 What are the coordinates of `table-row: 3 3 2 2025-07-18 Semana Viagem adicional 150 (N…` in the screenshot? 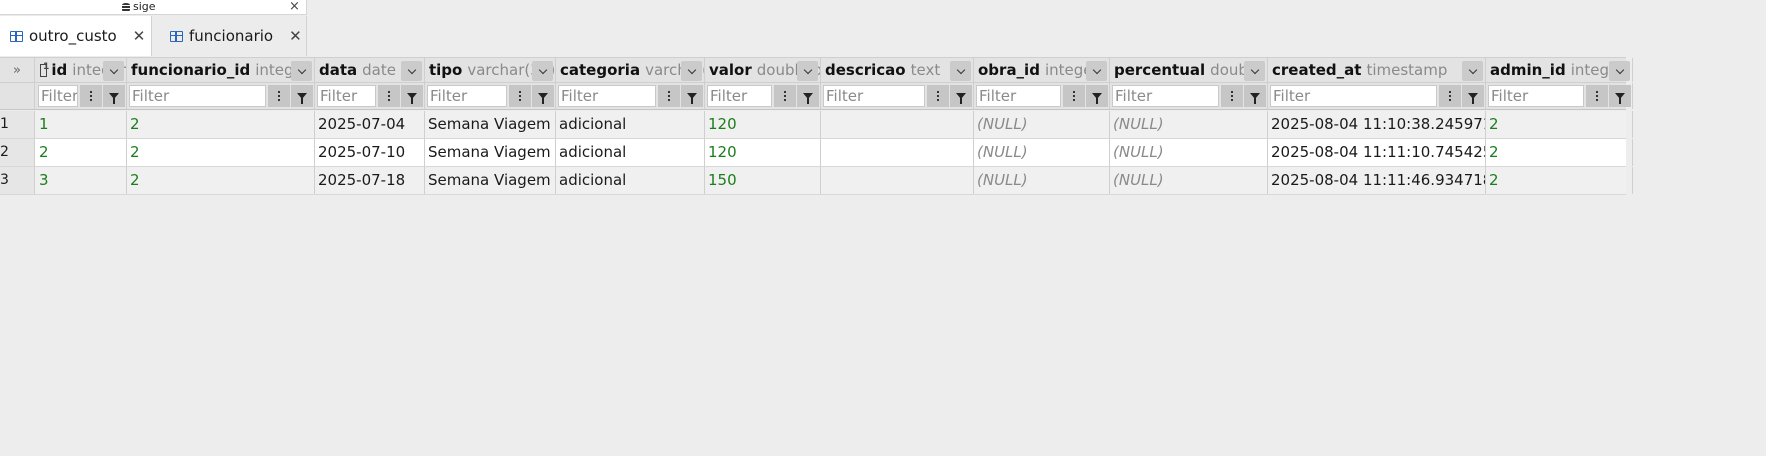 It's located at (816, 181).